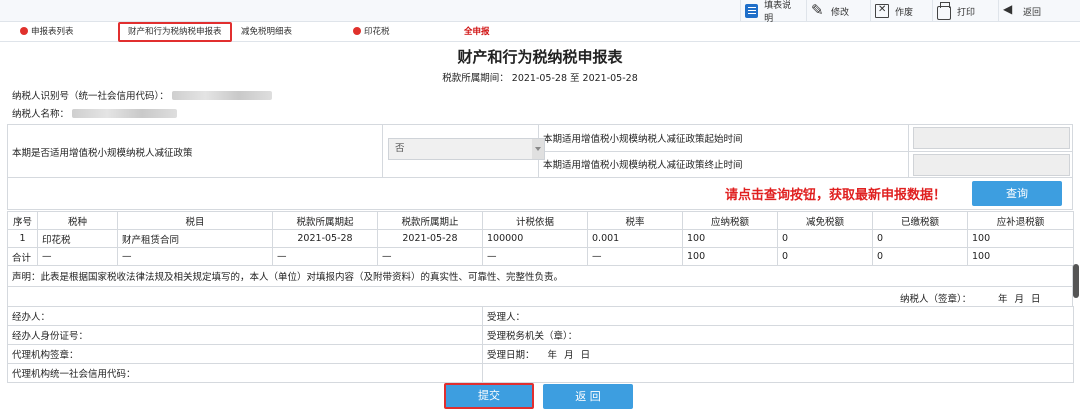  I want to click on void-label: 作废, so click(904, 12).